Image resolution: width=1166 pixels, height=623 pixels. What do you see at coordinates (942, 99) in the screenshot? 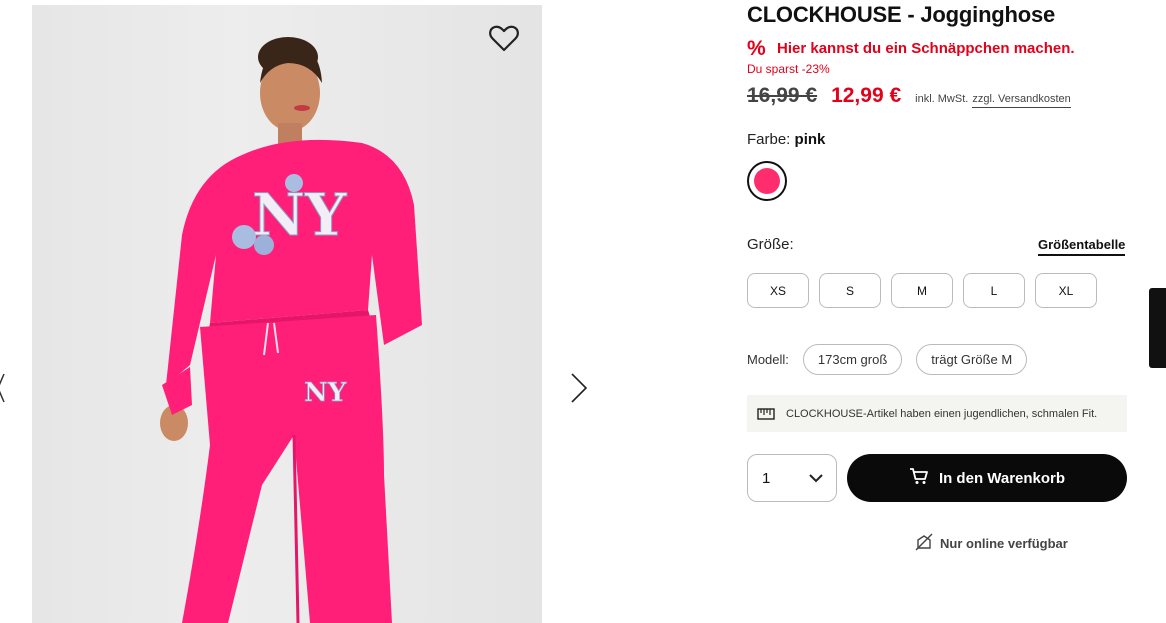
I see `vat-text: inkl. MwSt.` at bounding box center [942, 99].